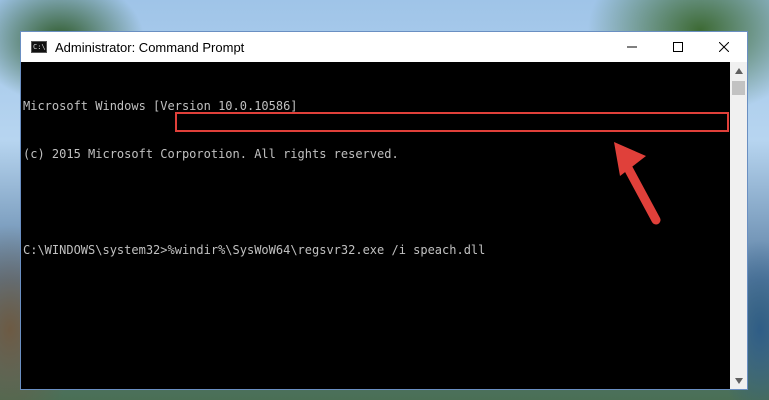  I want to click on maximize-button, so click(678, 47).